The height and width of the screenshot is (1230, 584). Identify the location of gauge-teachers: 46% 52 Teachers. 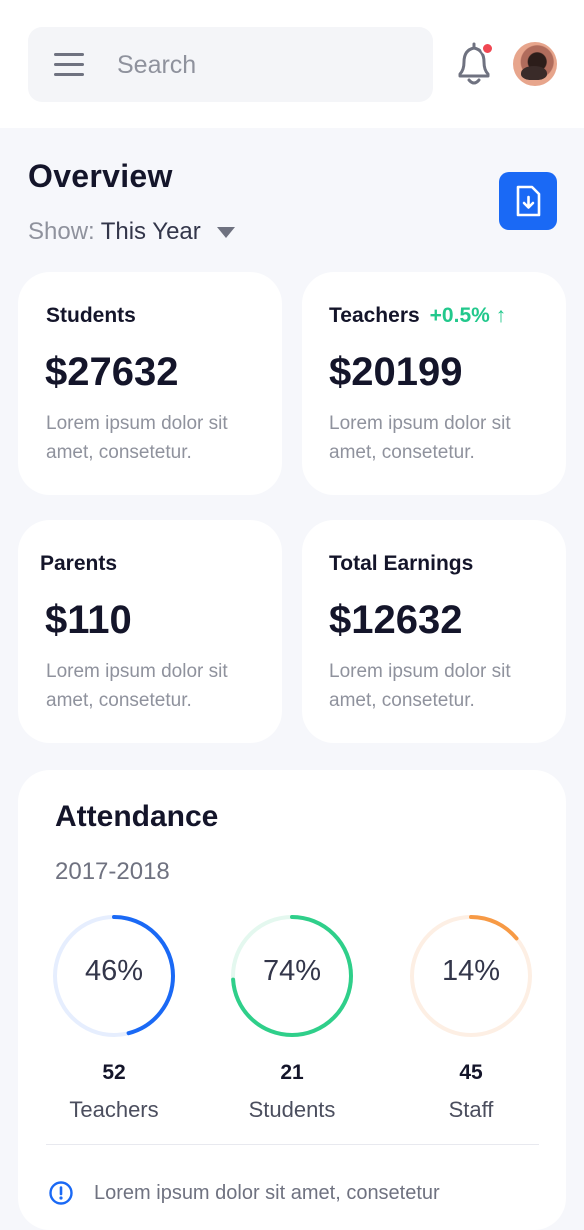
(114, 1017).